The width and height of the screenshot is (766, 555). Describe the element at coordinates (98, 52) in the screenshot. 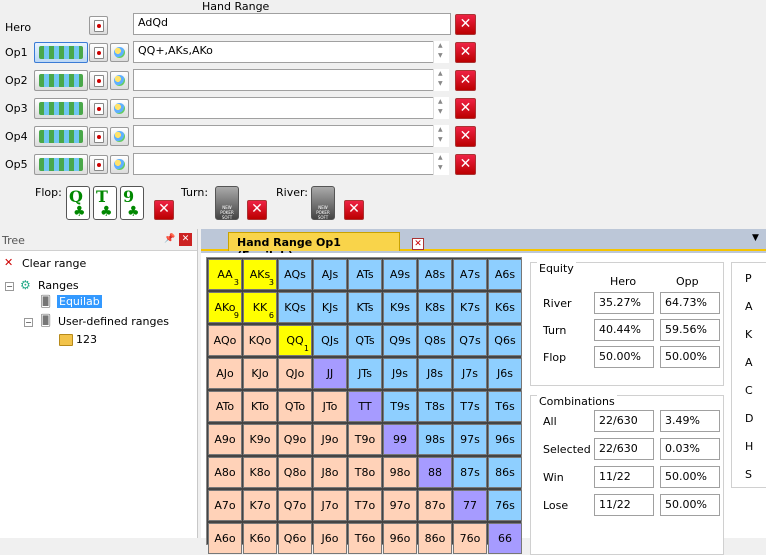

I see `op1-card-picker-button` at that location.